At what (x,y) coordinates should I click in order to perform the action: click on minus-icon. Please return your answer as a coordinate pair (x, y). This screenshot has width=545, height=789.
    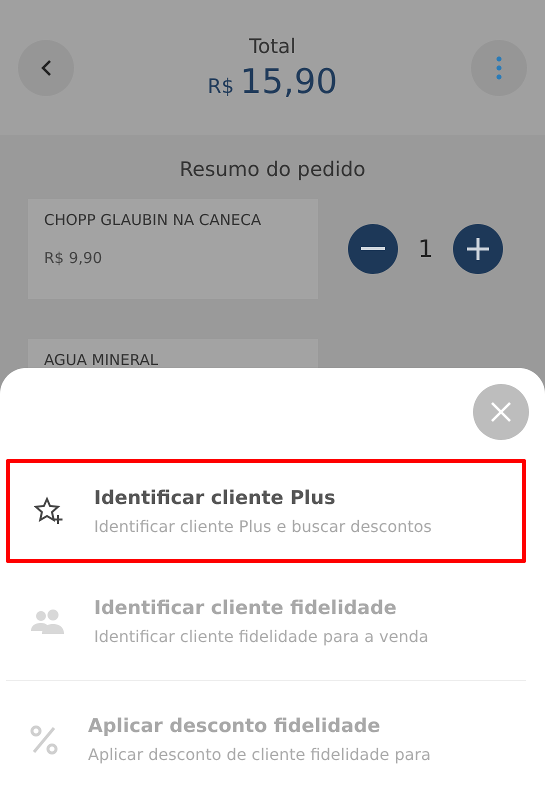
    Looking at the image, I should click on (373, 249).